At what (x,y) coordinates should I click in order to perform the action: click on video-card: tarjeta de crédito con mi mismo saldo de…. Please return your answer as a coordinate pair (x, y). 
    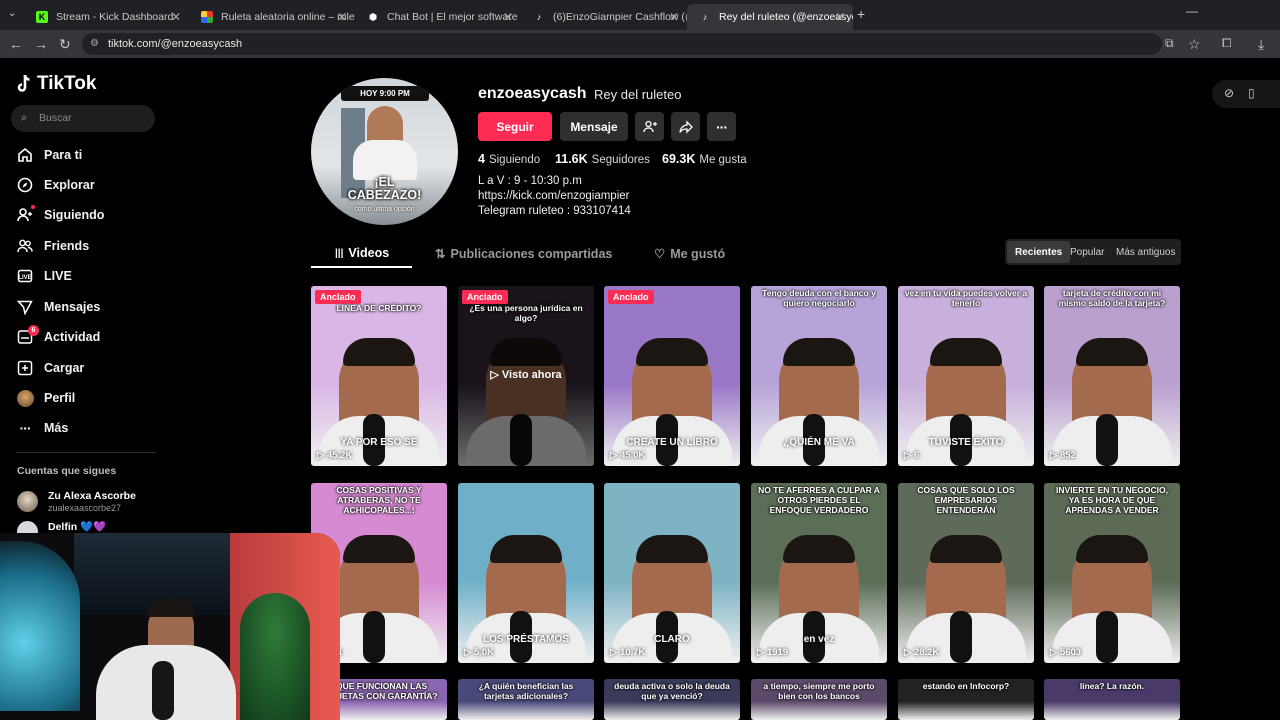
    Looking at the image, I should click on (1112, 376).